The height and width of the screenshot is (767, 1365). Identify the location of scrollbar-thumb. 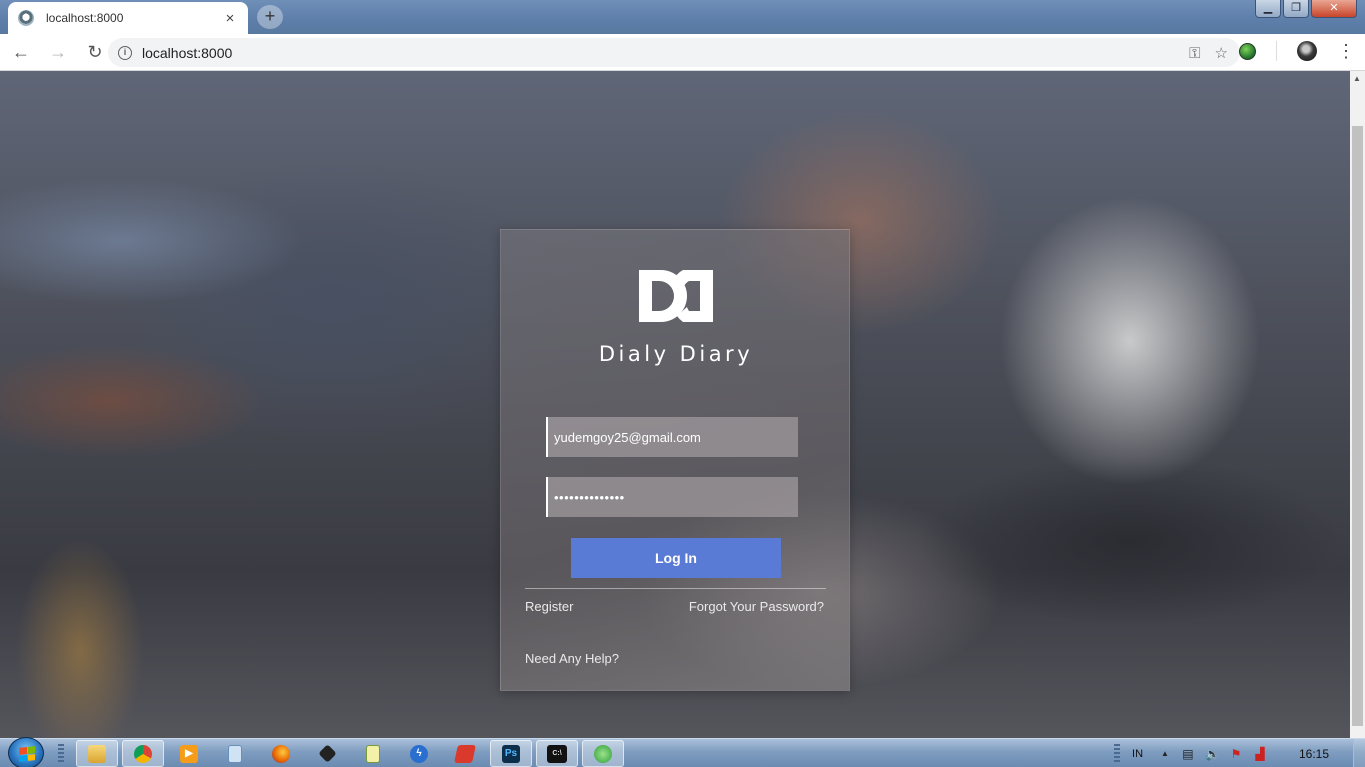
(1357, 426).